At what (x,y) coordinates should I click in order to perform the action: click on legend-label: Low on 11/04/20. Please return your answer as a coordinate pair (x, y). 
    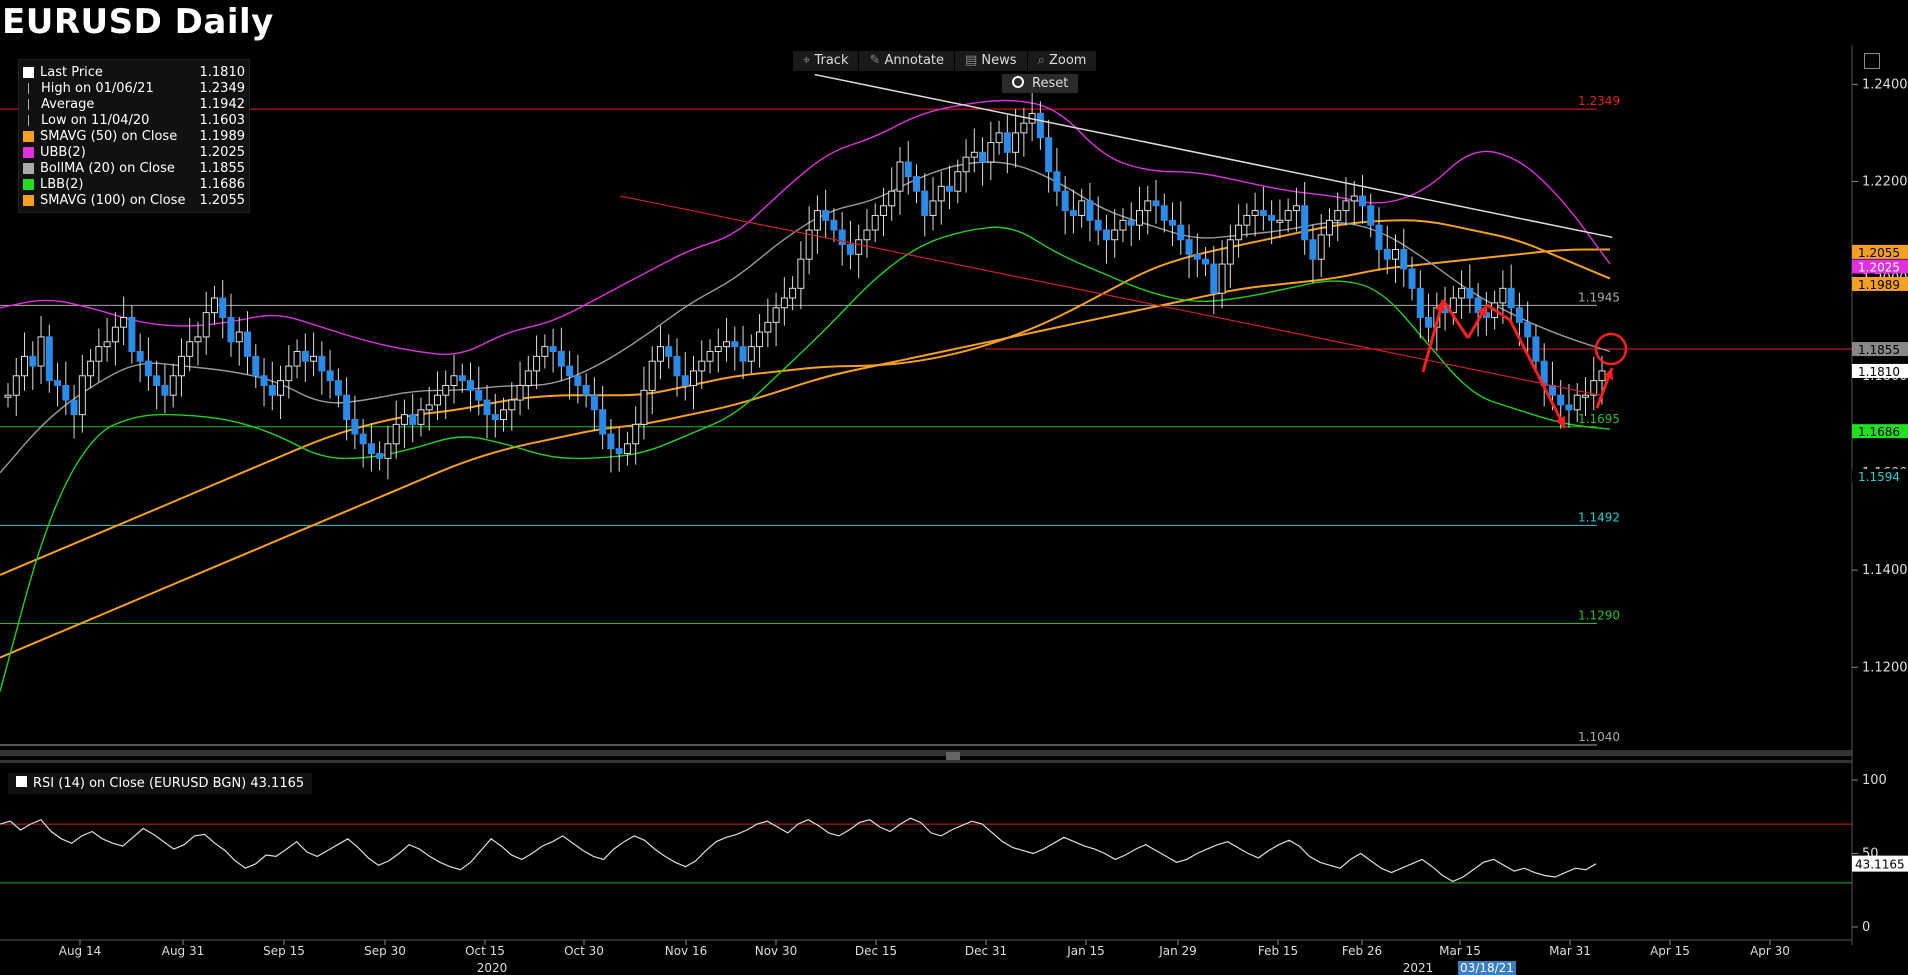
    Looking at the image, I should click on (95, 120).